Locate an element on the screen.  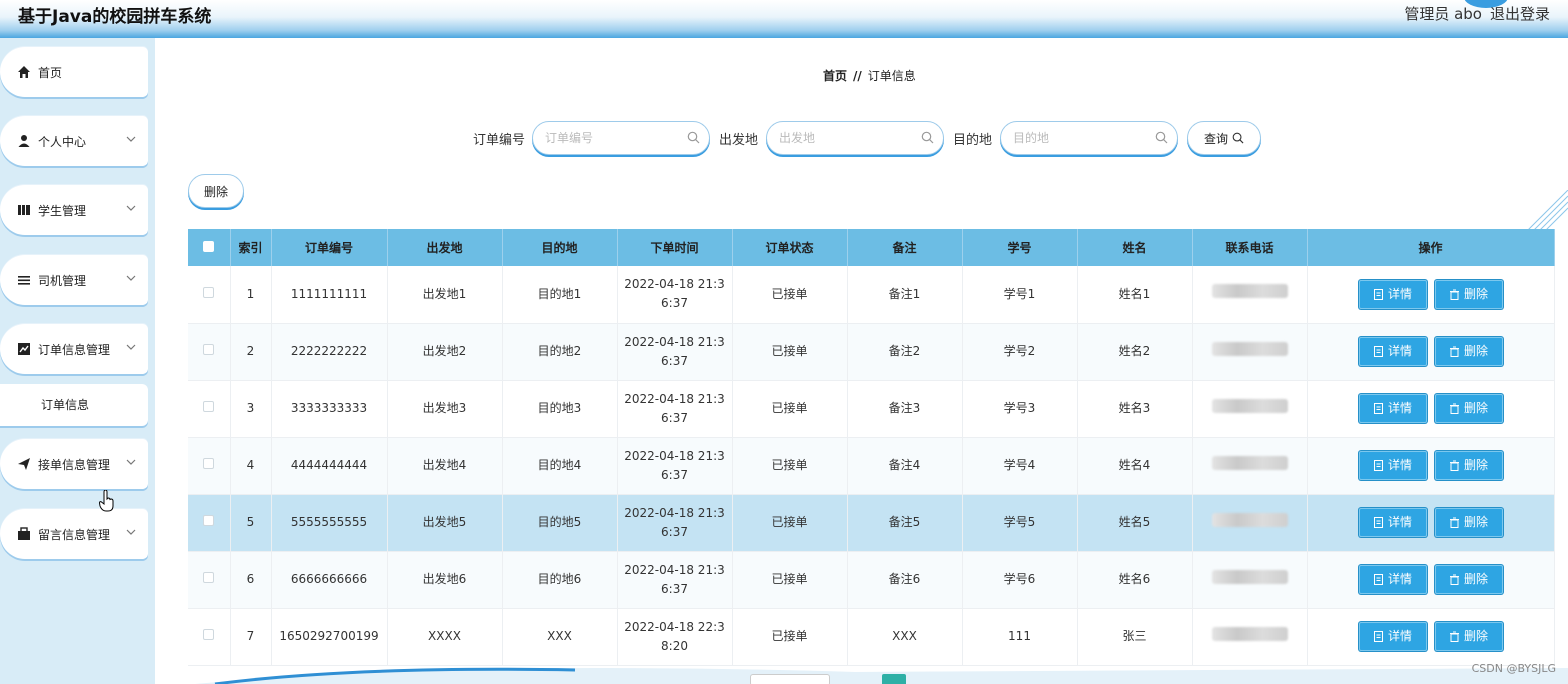
name-cell: 姓名2 is located at coordinates (1135, 352).